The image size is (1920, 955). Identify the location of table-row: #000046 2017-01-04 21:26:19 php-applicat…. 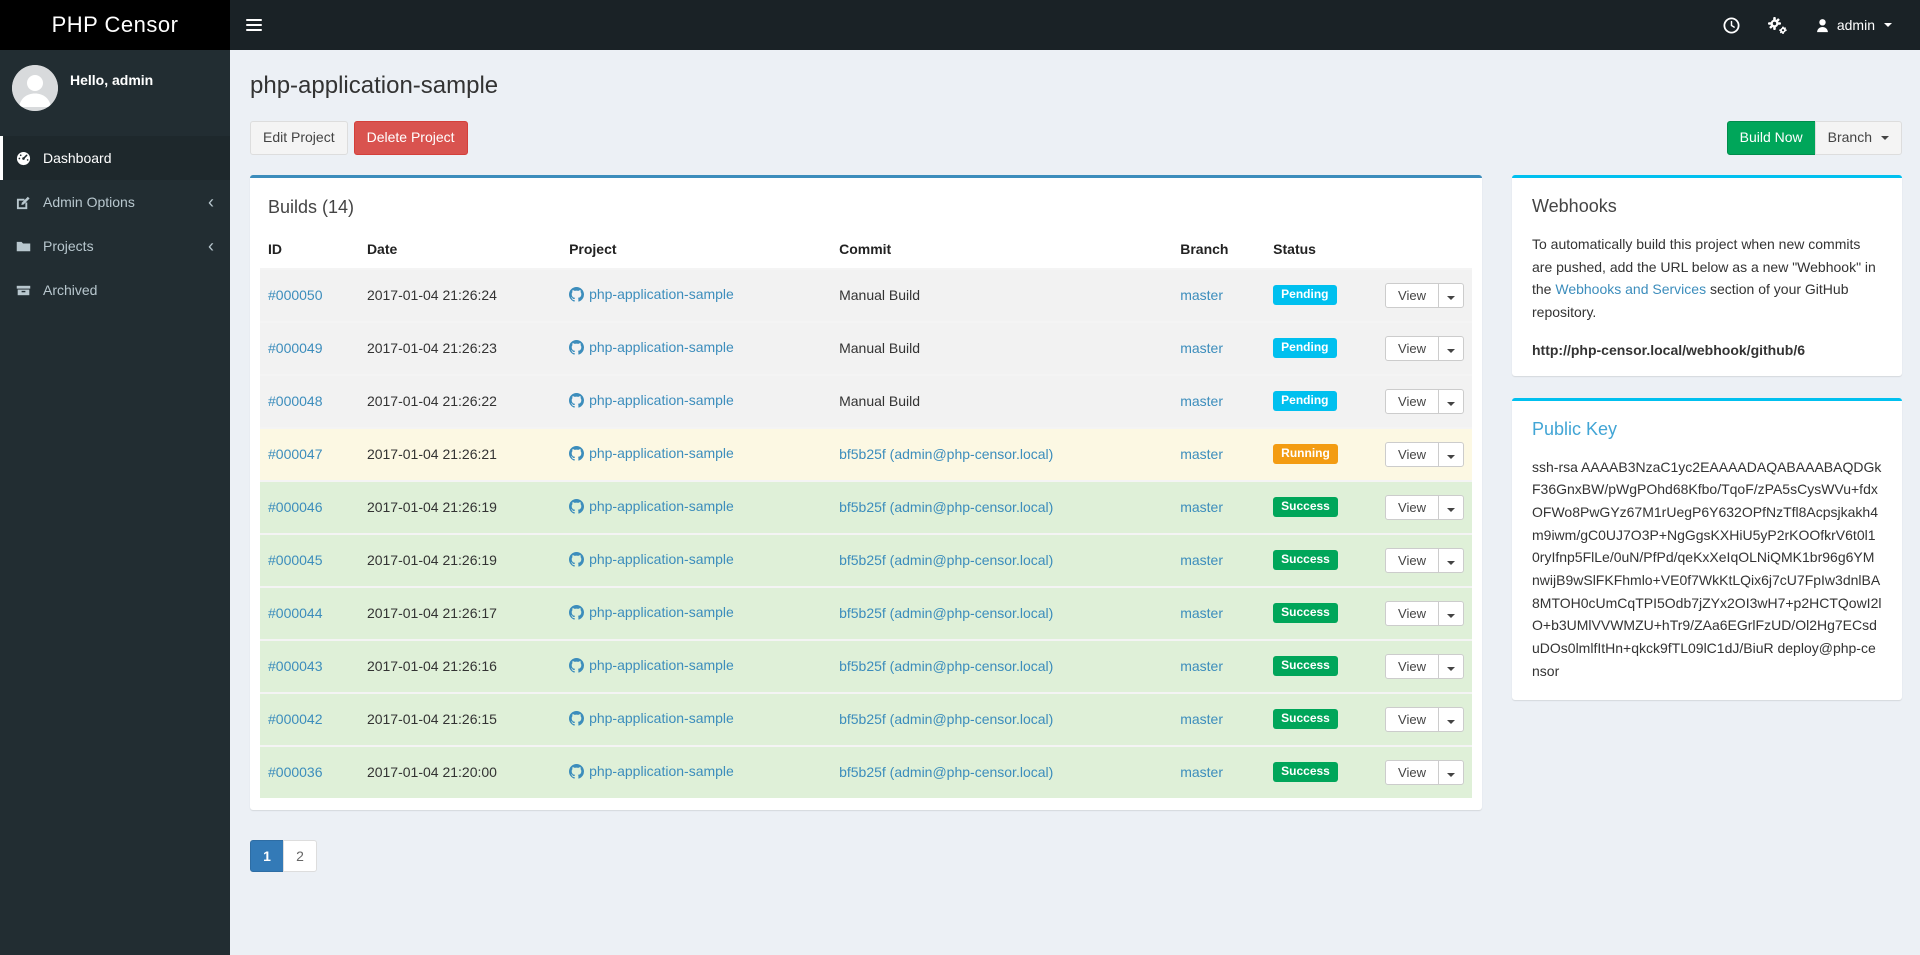
(866, 506).